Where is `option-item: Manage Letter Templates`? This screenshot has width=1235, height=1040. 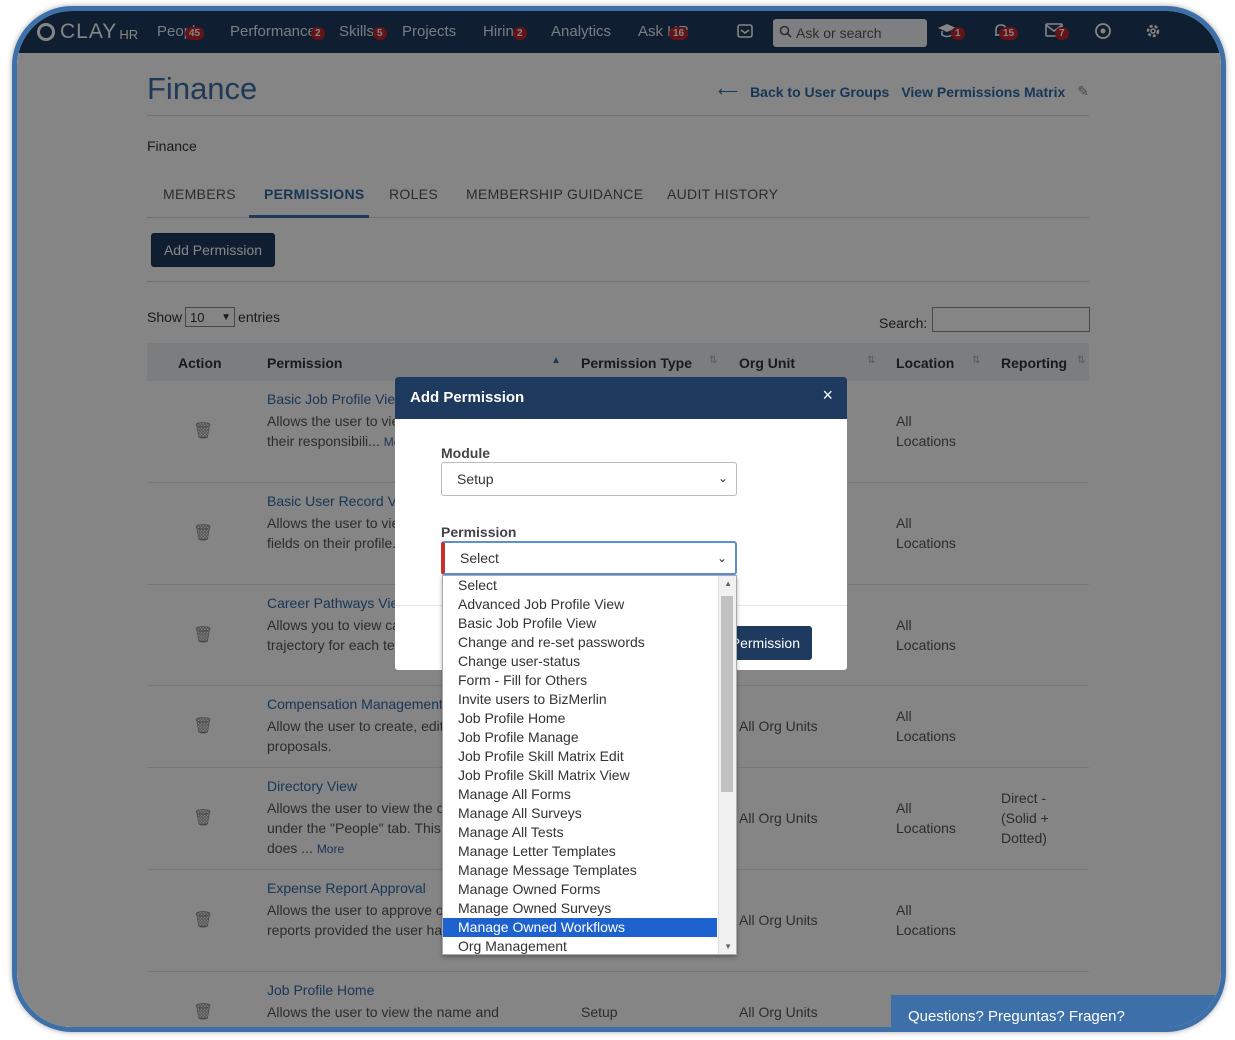 option-item: Manage Letter Templates is located at coordinates (580, 851).